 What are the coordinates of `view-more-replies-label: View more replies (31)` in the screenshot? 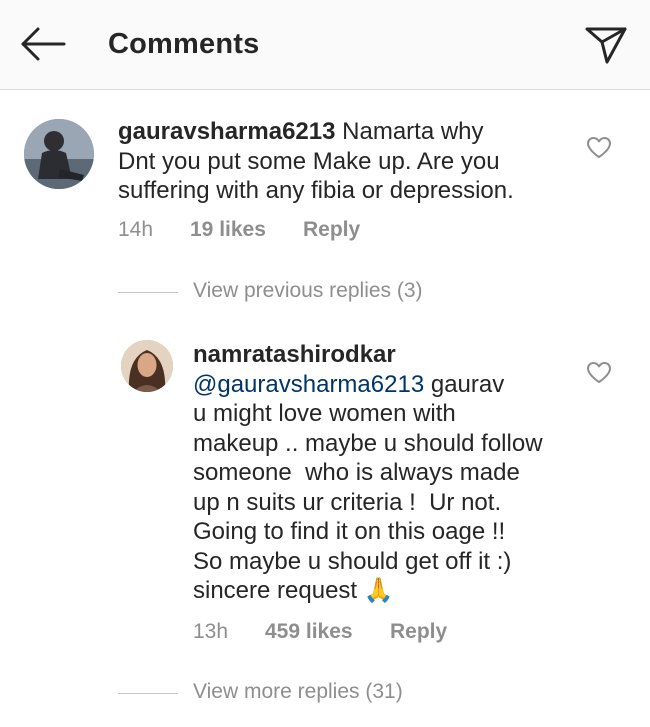 It's located at (298, 691).